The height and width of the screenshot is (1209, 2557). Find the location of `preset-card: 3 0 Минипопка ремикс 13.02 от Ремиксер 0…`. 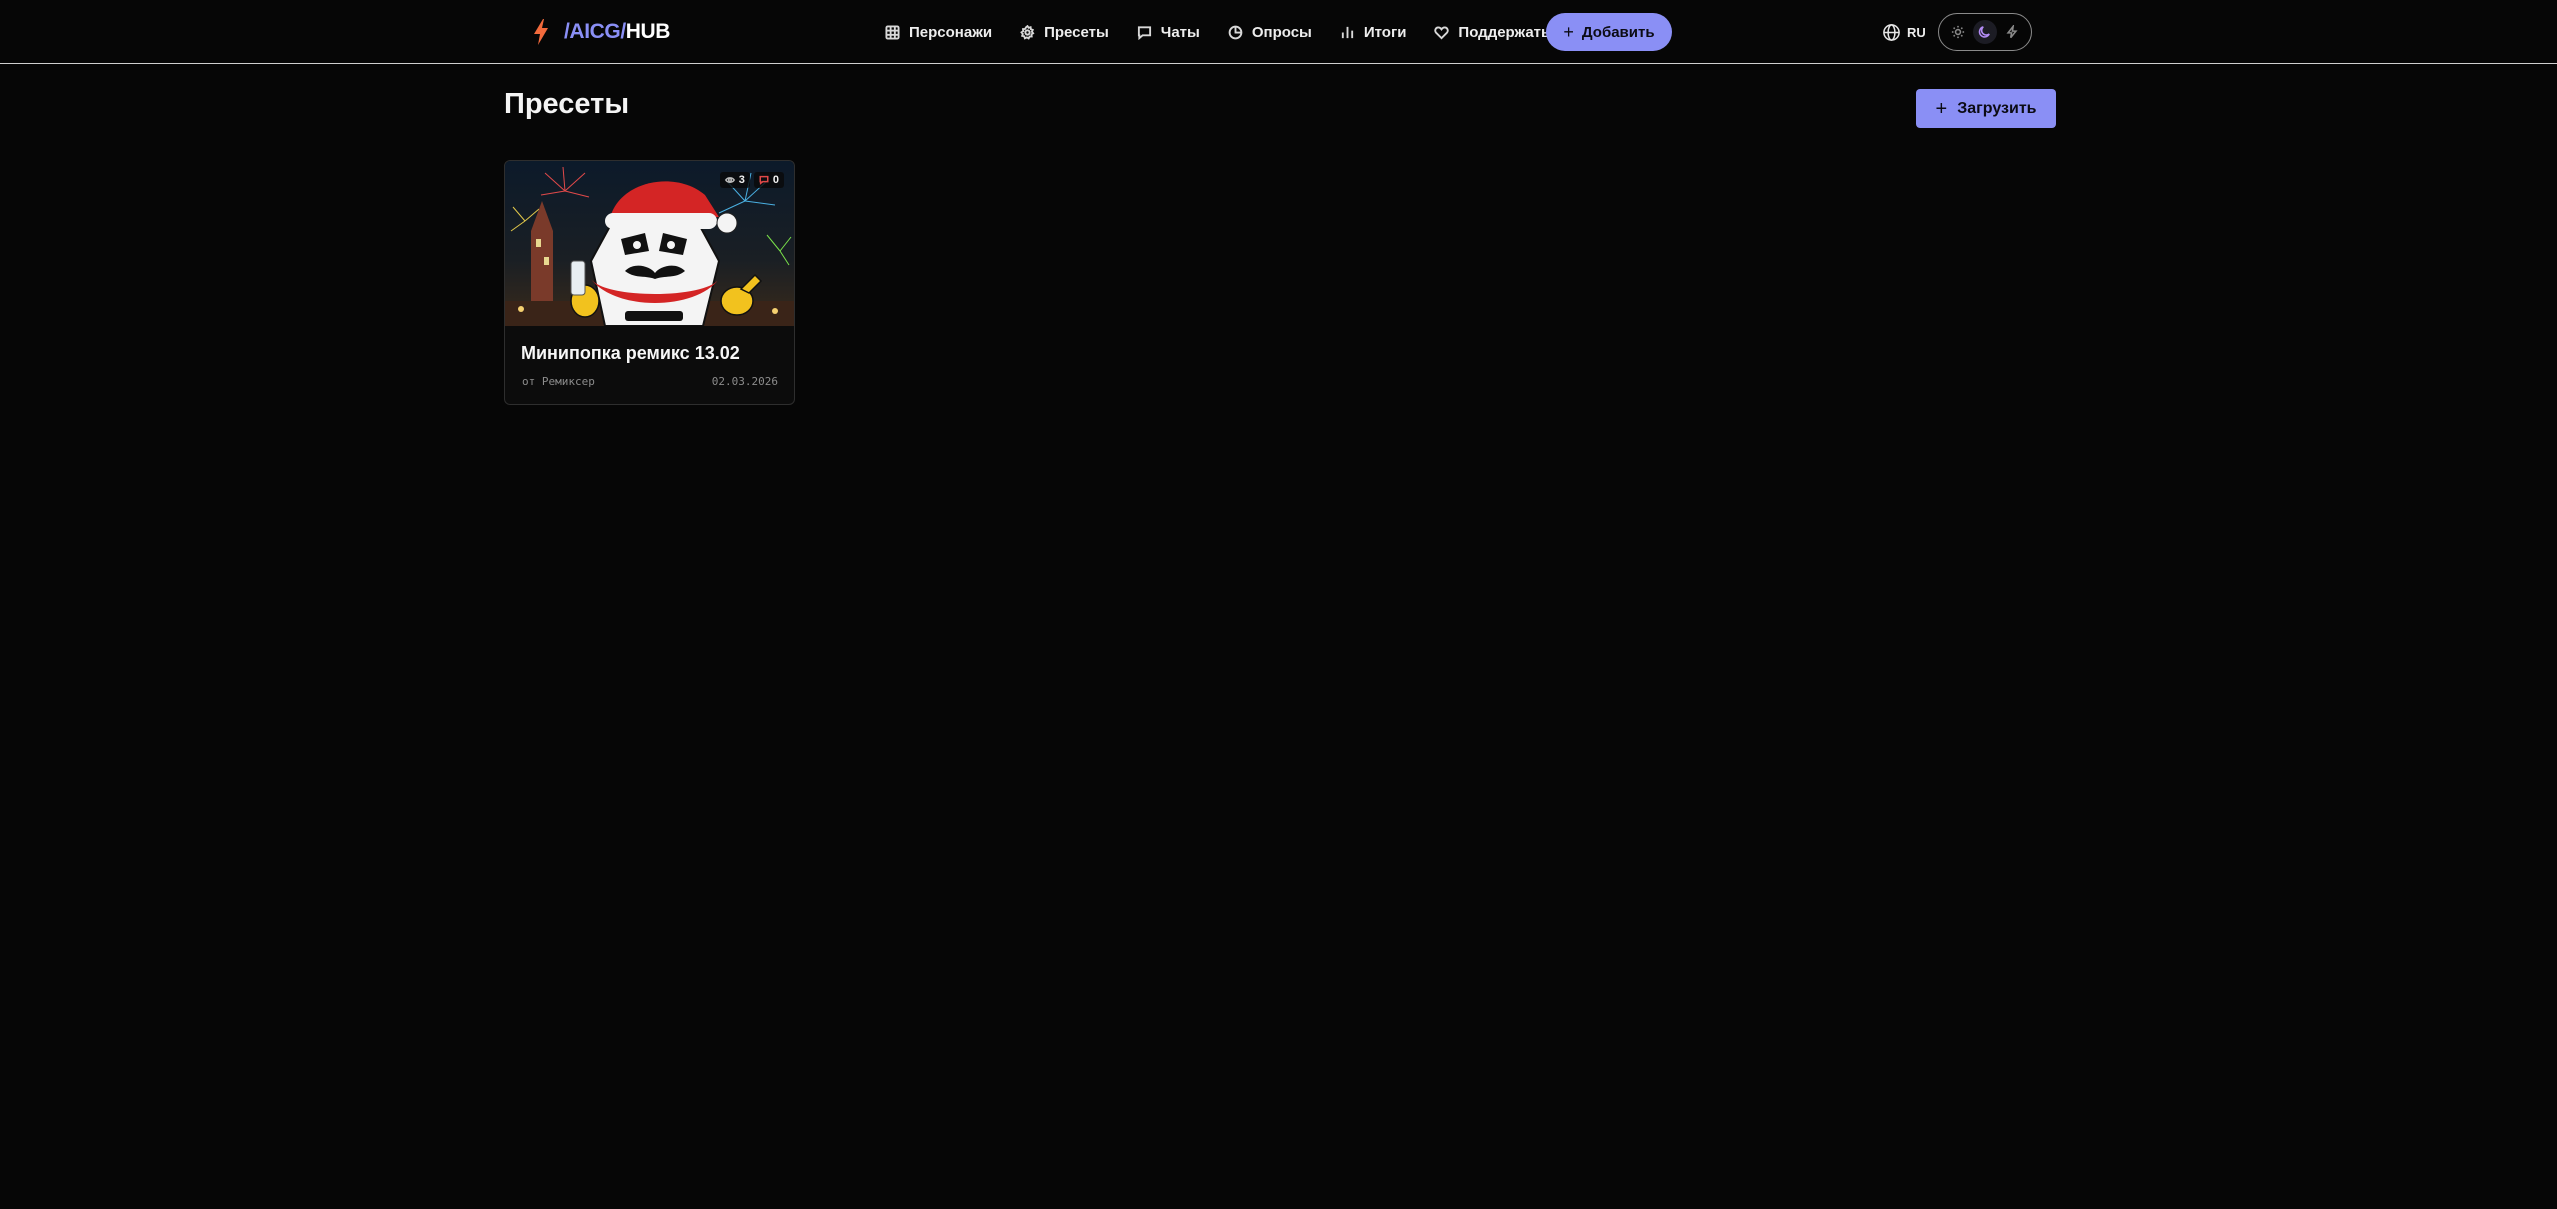

preset-card: 3 0 Минипопка ремикс 13.02 от Ремиксер 0… is located at coordinates (649, 282).